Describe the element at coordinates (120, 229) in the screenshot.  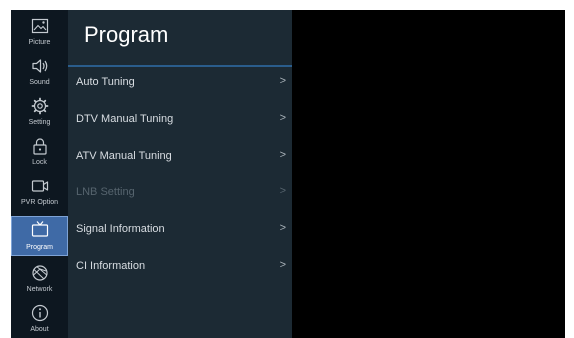
I see `menu-item-label: Signal Information` at that location.